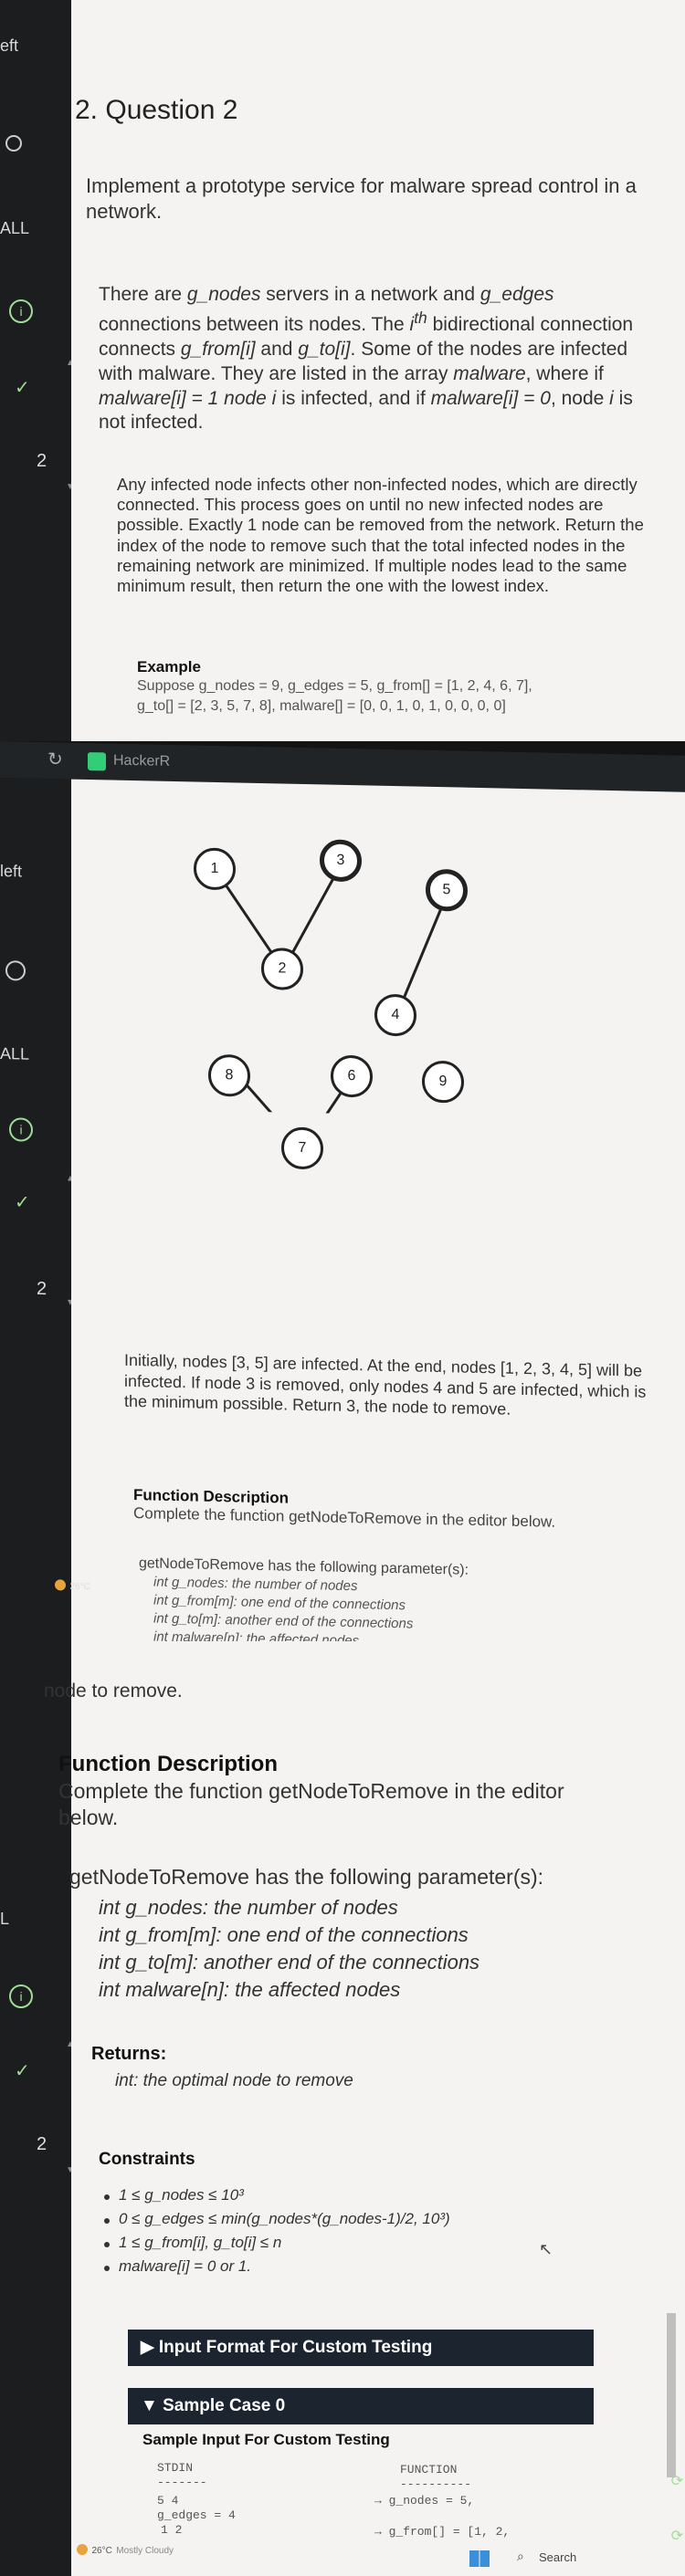  What do you see at coordinates (353, 398) in the screenshot?
I see `text: is infected, and if` at bounding box center [353, 398].